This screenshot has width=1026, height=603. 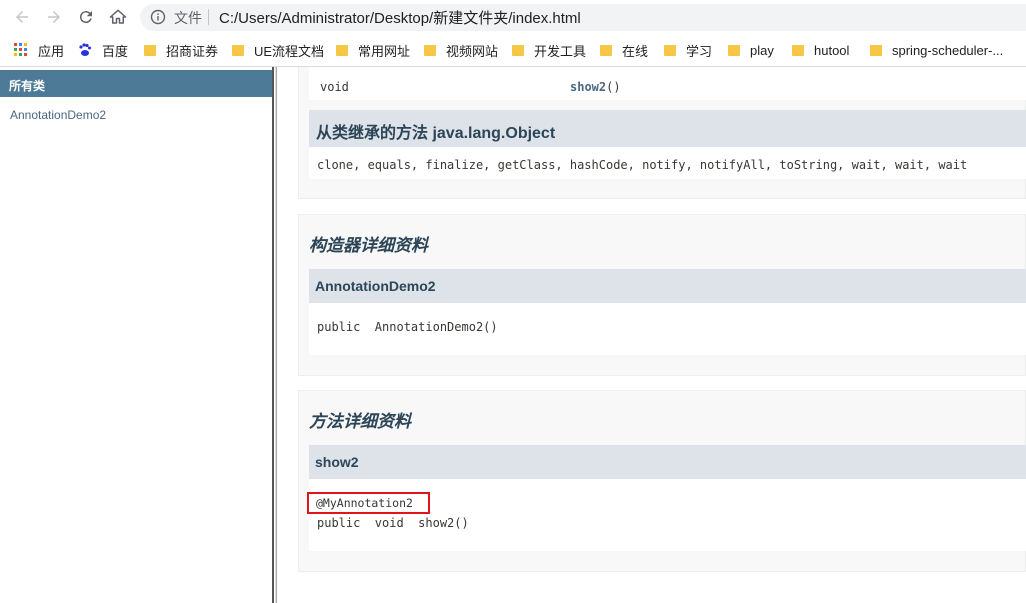 I want to click on bookmark-label: 视频网站, so click(x=472, y=51).